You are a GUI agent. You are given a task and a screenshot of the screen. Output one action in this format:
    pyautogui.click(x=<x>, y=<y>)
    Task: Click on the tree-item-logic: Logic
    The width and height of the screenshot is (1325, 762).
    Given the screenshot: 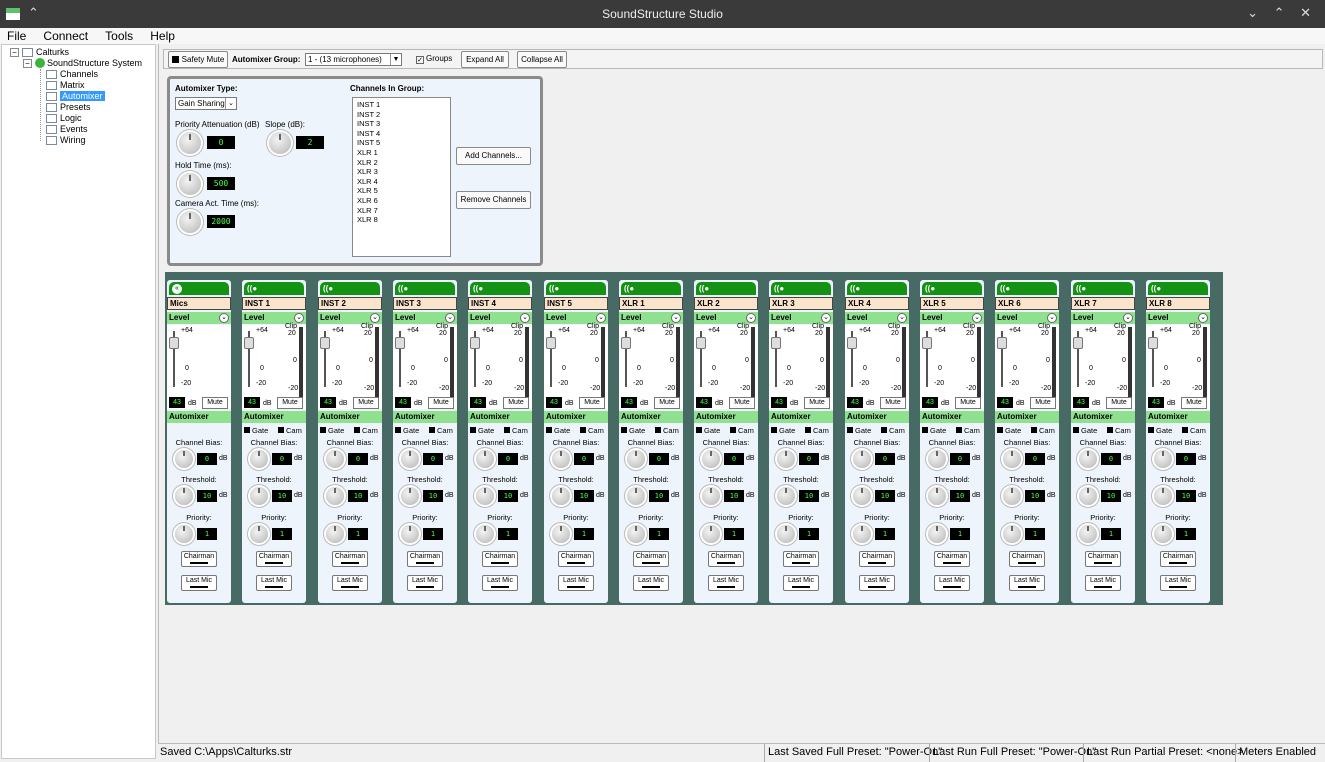 What is the action you would take?
    pyautogui.click(x=64, y=118)
    